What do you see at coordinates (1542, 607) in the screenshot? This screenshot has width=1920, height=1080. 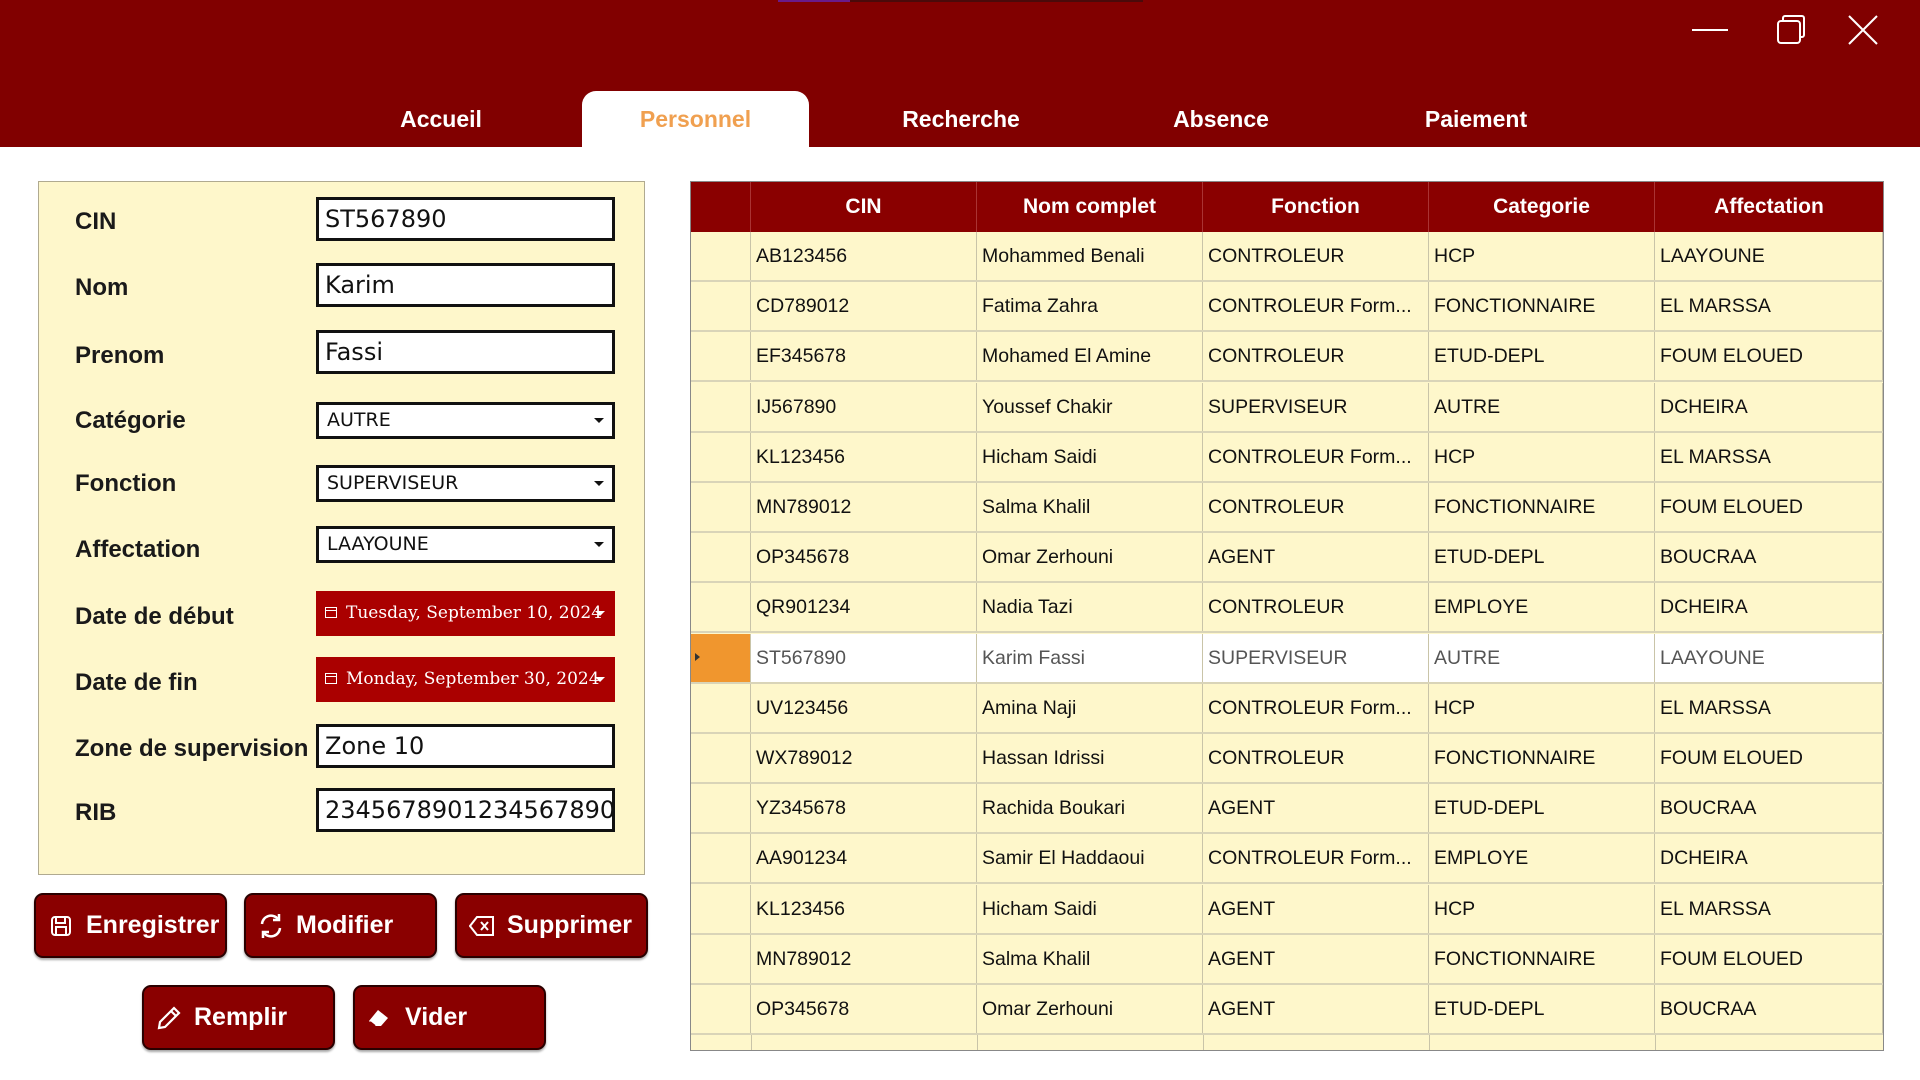 I see `cell-categorie: EMPLOYE` at bounding box center [1542, 607].